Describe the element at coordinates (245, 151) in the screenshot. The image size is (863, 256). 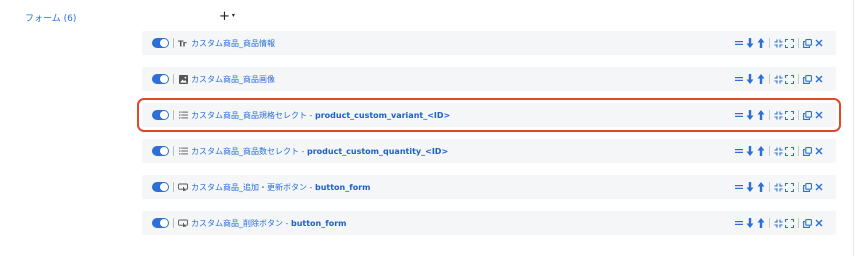
I see `element-name: カスタム商品_商品数セレクト` at that location.